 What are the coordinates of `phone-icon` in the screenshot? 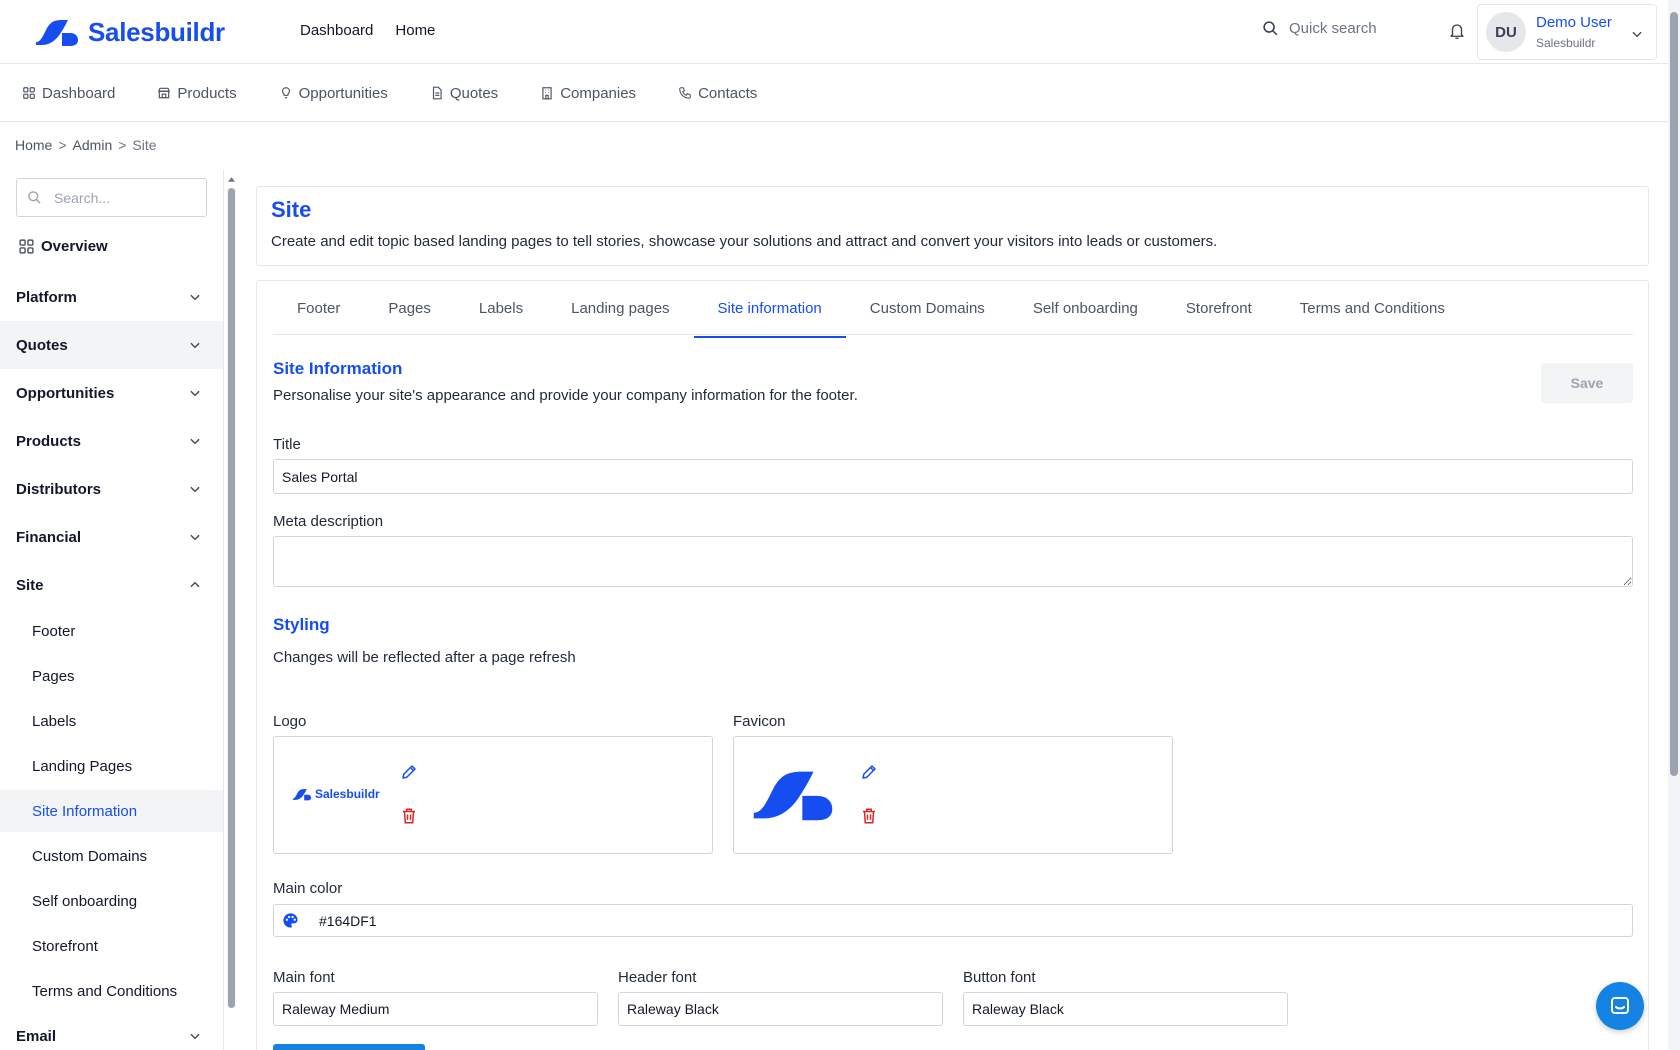 It's located at (685, 93).